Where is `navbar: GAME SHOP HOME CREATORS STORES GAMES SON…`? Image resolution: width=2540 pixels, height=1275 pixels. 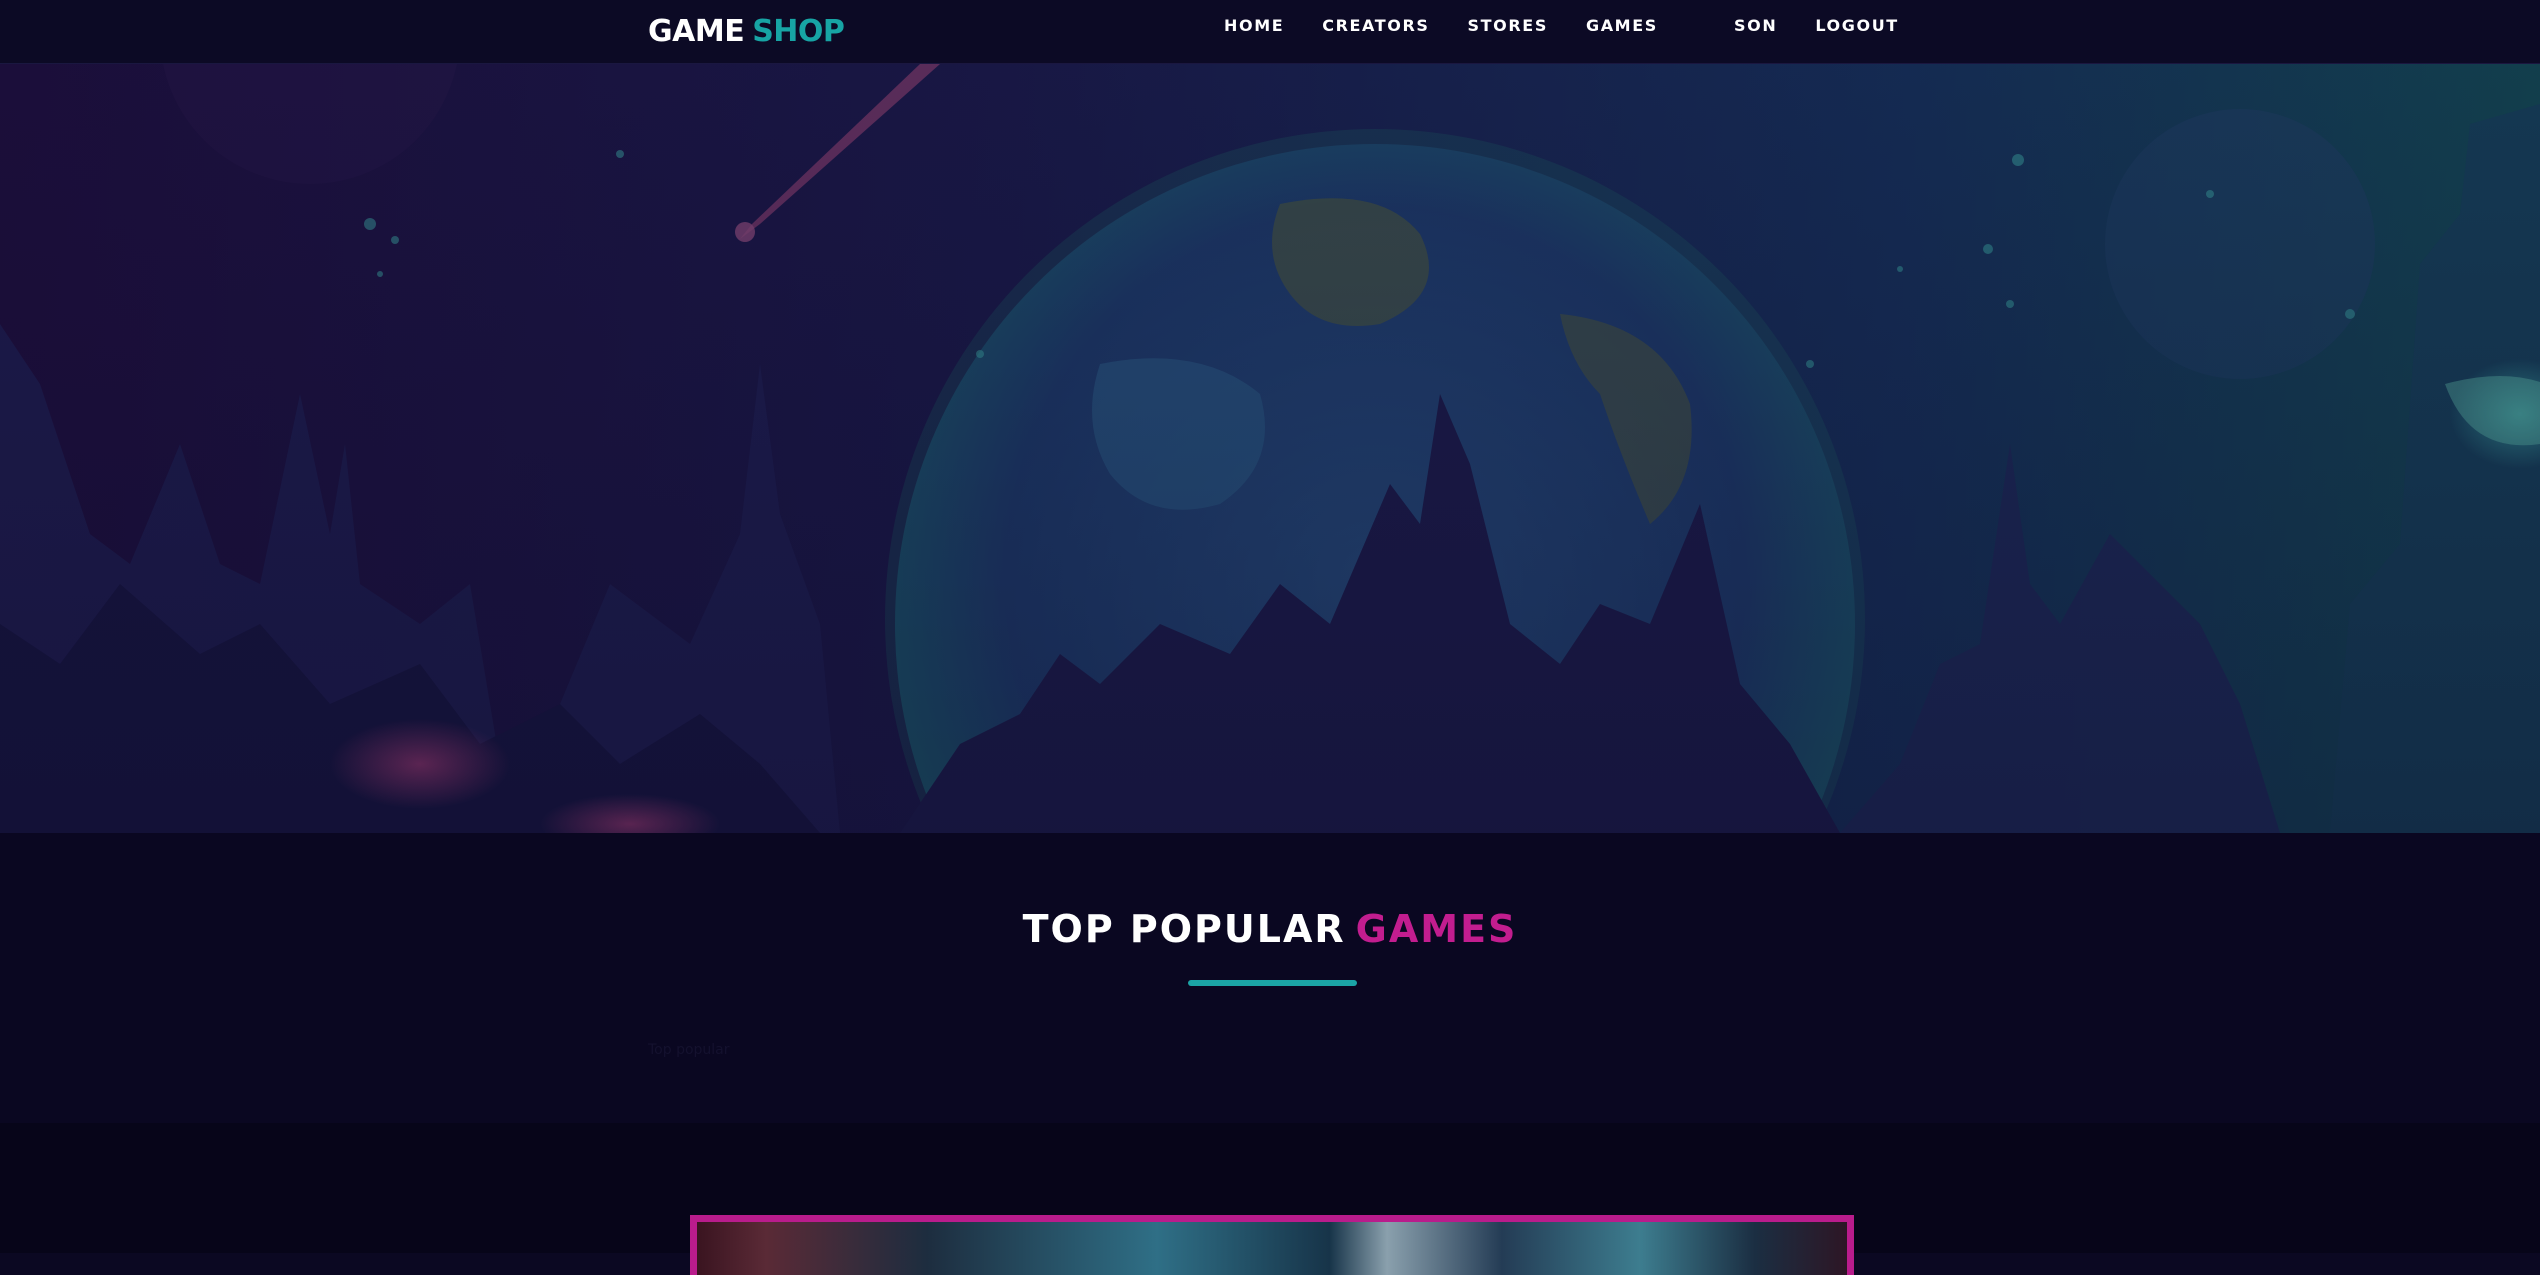 navbar: GAME SHOP HOME CREATORS STORES GAMES SON… is located at coordinates (1270, 32).